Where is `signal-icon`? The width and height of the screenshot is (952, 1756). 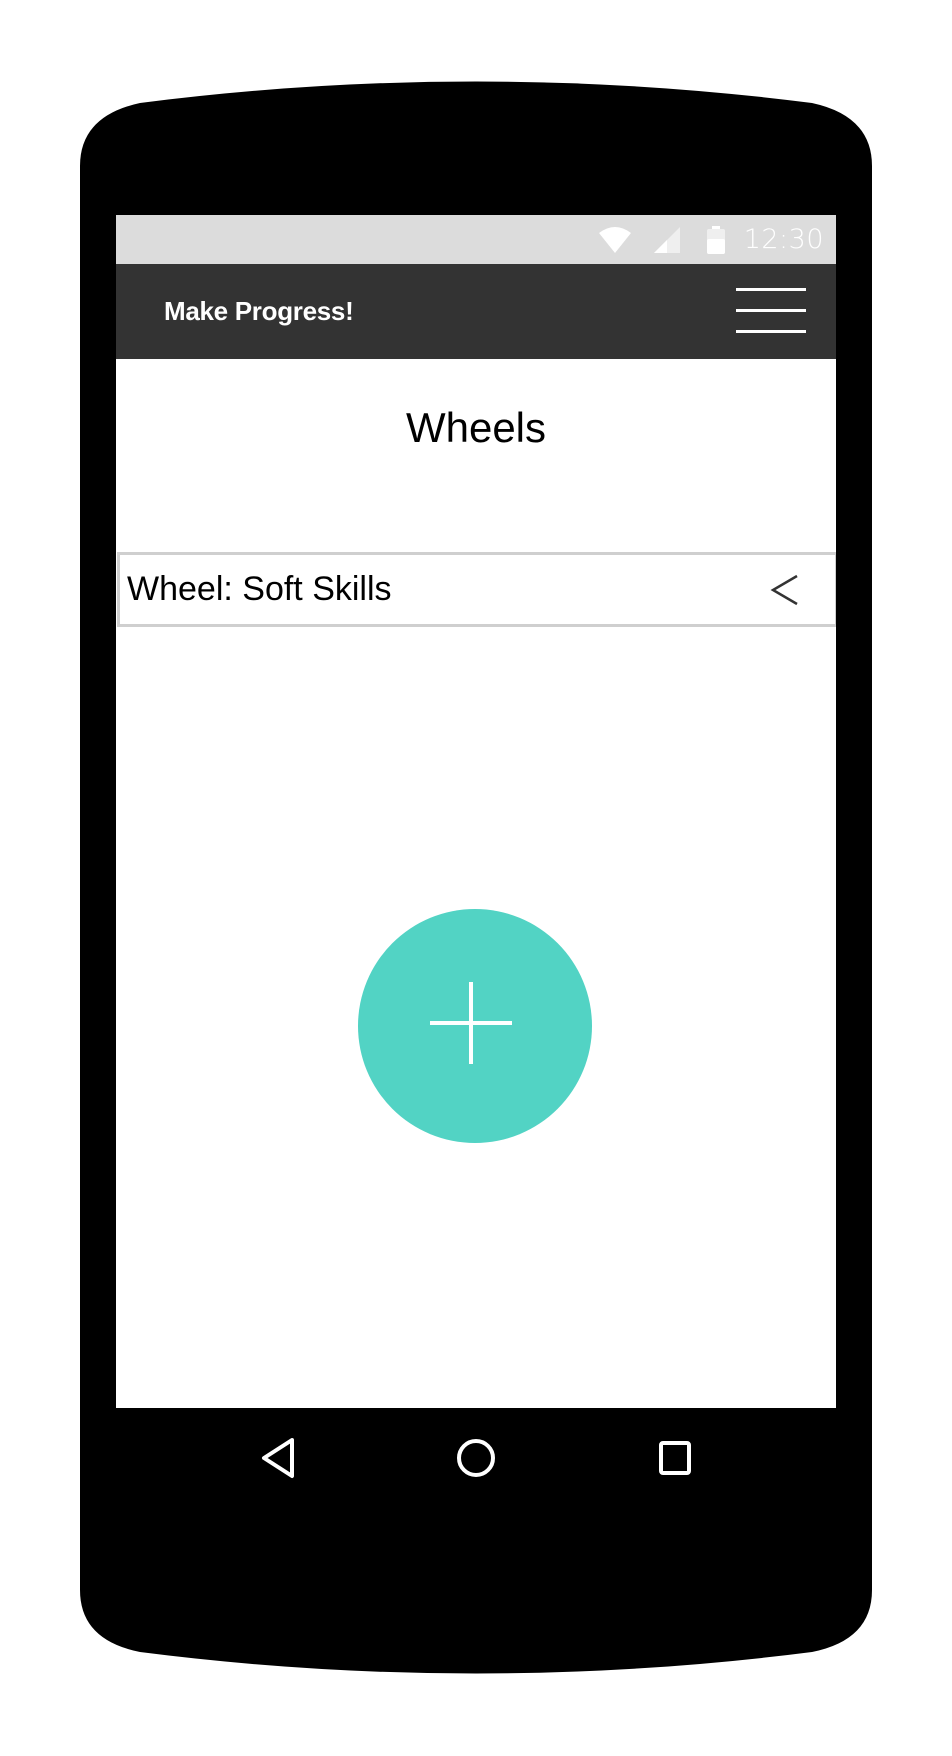 signal-icon is located at coordinates (666, 239).